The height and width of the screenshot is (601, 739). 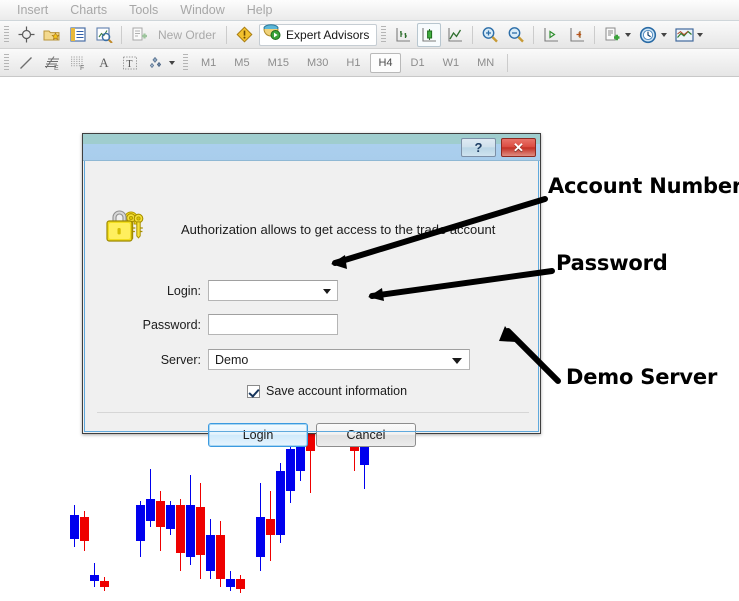 What do you see at coordinates (311, 147) in the screenshot?
I see `dialog-title-bar: ? ✕` at bounding box center [311, 147].